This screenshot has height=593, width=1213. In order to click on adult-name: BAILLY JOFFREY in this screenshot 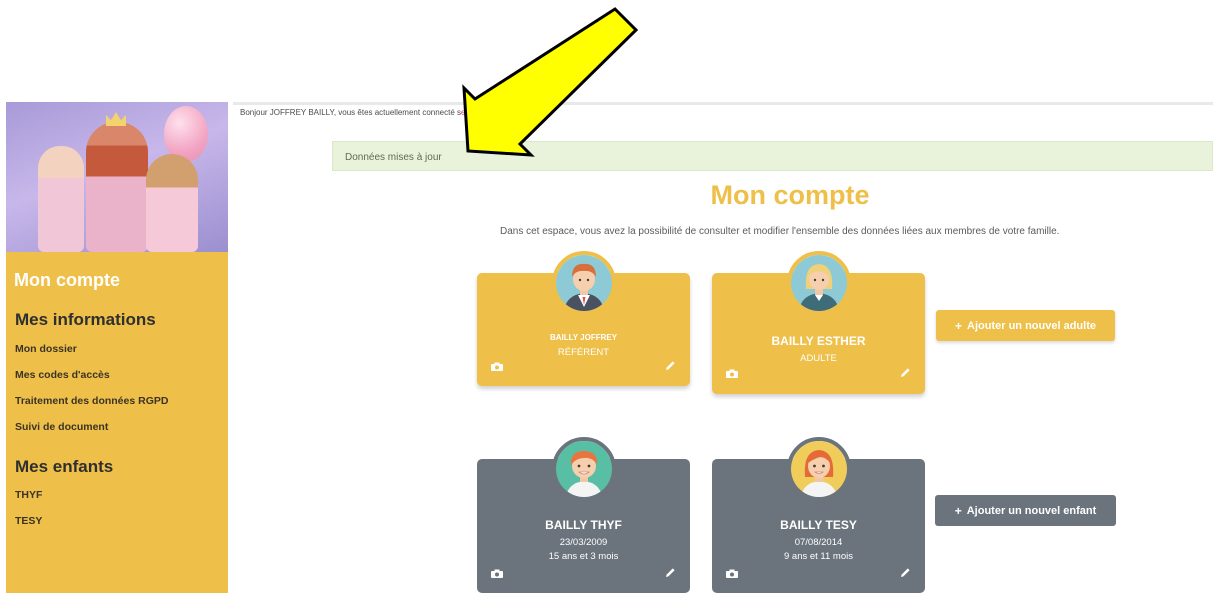, I will do `click(583, 337)`.